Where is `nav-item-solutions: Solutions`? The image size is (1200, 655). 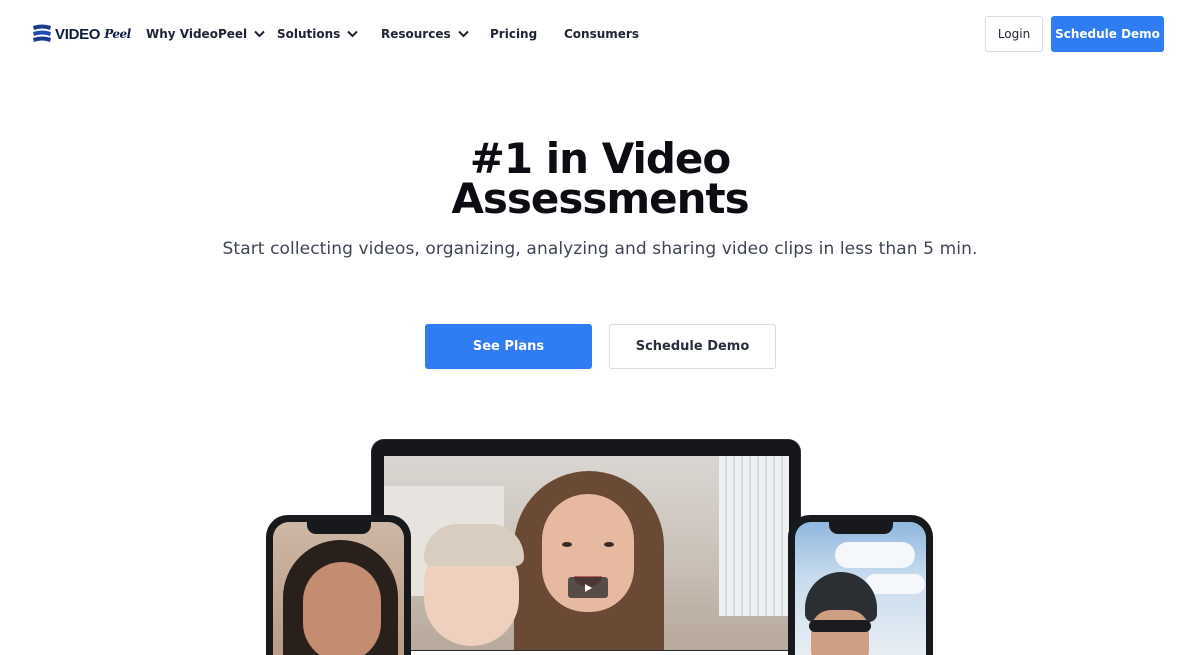
nav-item-solutions: Solutions is located at coordinates (318, 34).